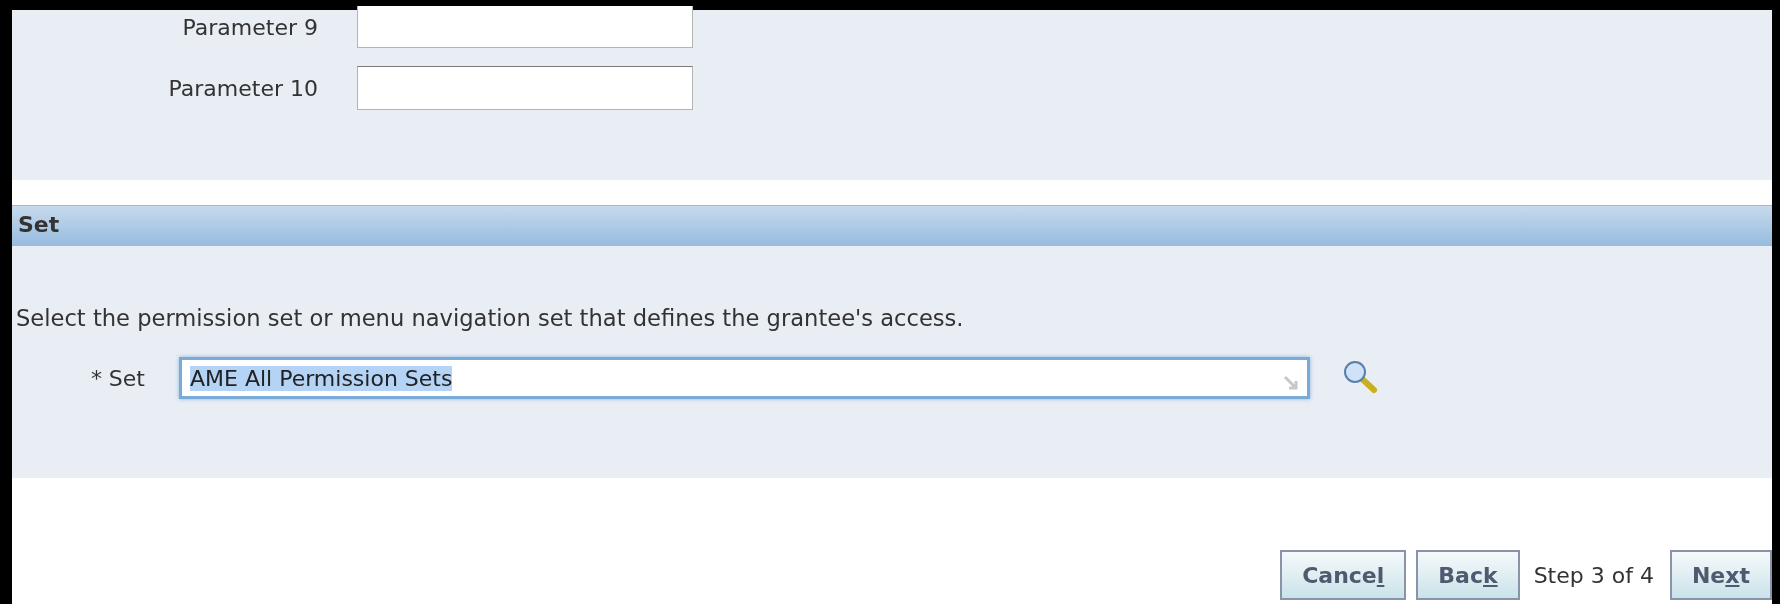 The height and width of the screenshot is (604, 1780). Describe the element at coordinates (1720, 575) in the screenshot. I see `wizard-button: Next` at that location.